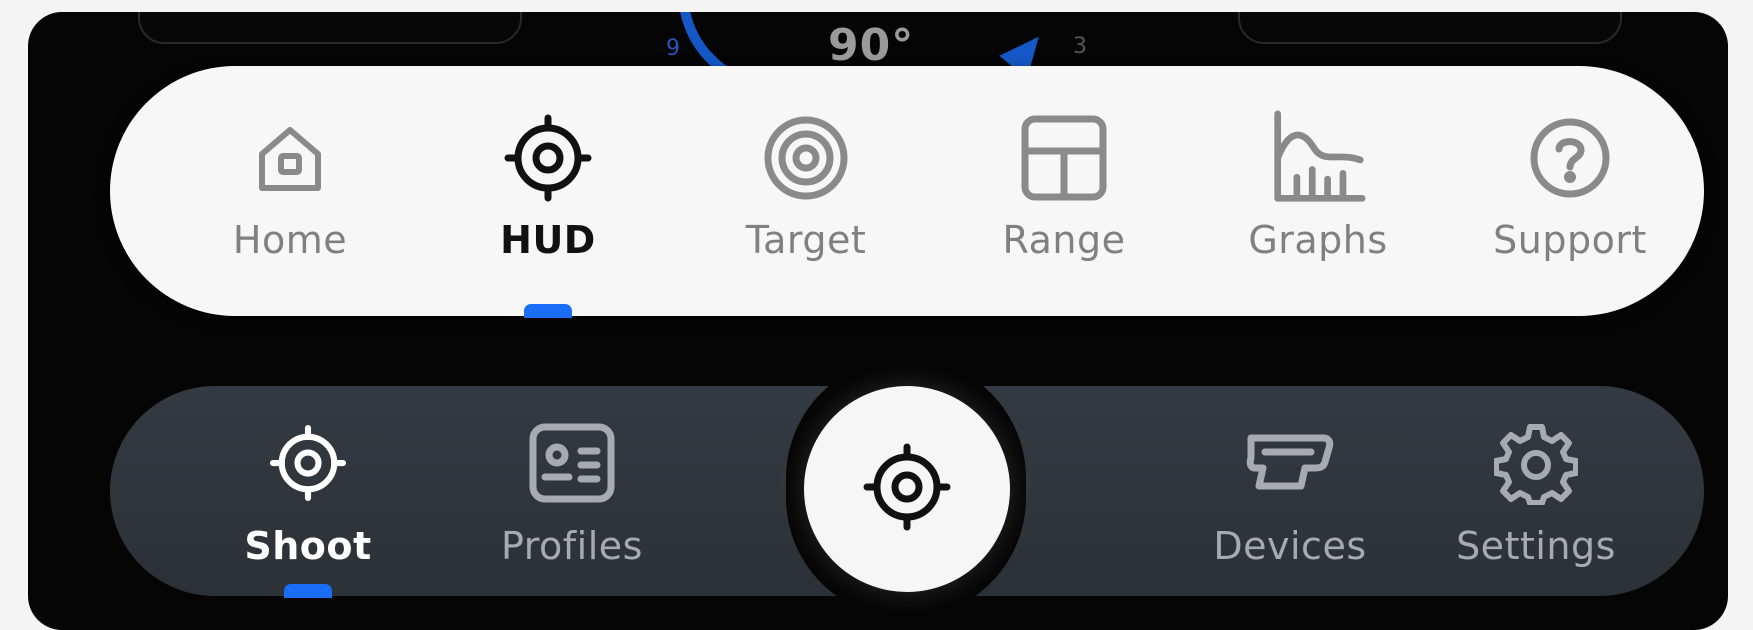  What do you see at coordinates (1536, 463) in the screenshot?
I see `gear-icon` at bounding box center [1536, 463].